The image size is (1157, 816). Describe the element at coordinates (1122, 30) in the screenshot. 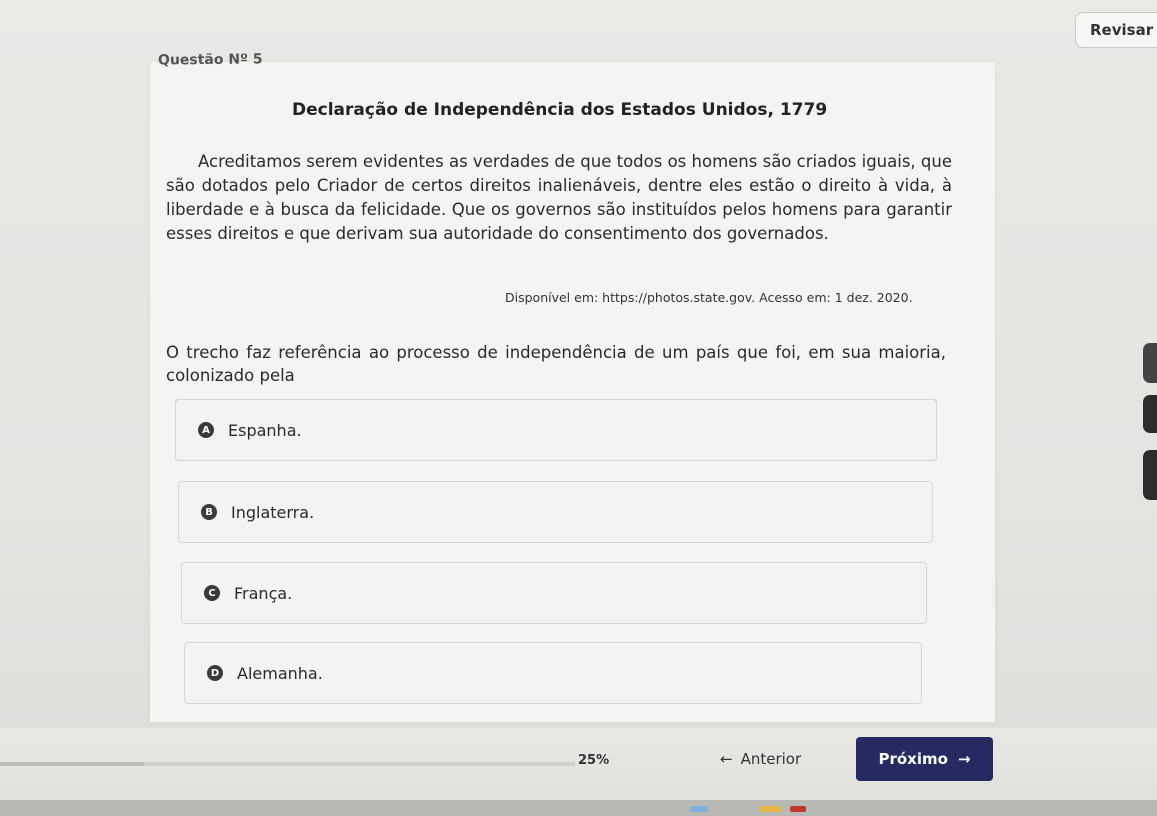

I see `review-button-label: Revisar` at that location.